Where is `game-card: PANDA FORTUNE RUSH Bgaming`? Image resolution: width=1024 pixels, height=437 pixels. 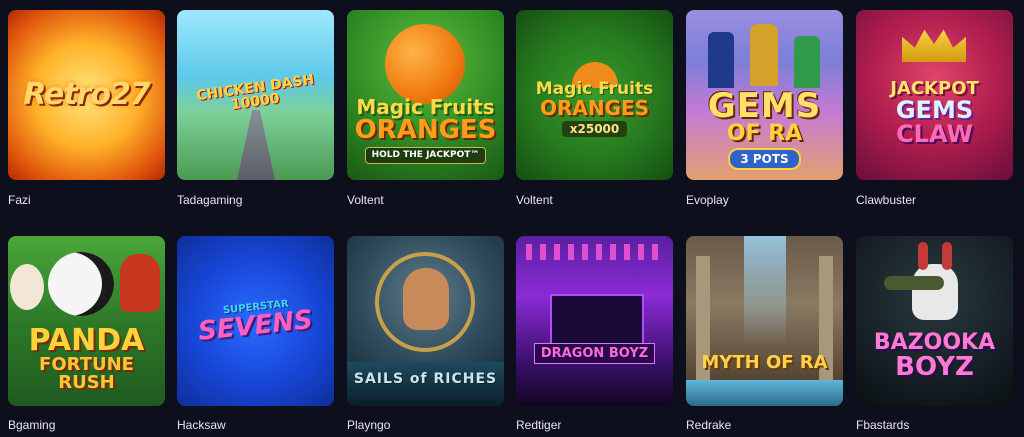 game-card: PANDA FORTUNE RUSH Bgaming is located at coordinates (86, 334).